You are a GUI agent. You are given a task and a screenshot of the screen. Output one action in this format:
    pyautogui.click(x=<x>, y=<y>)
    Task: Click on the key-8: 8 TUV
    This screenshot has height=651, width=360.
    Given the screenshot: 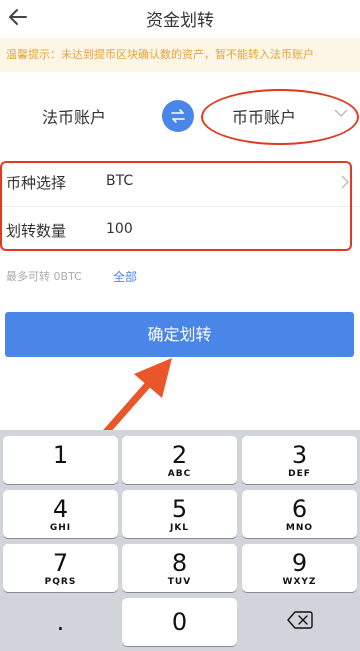 What is the action you would take?
    pyautogui.click(x=179, y=568)
    